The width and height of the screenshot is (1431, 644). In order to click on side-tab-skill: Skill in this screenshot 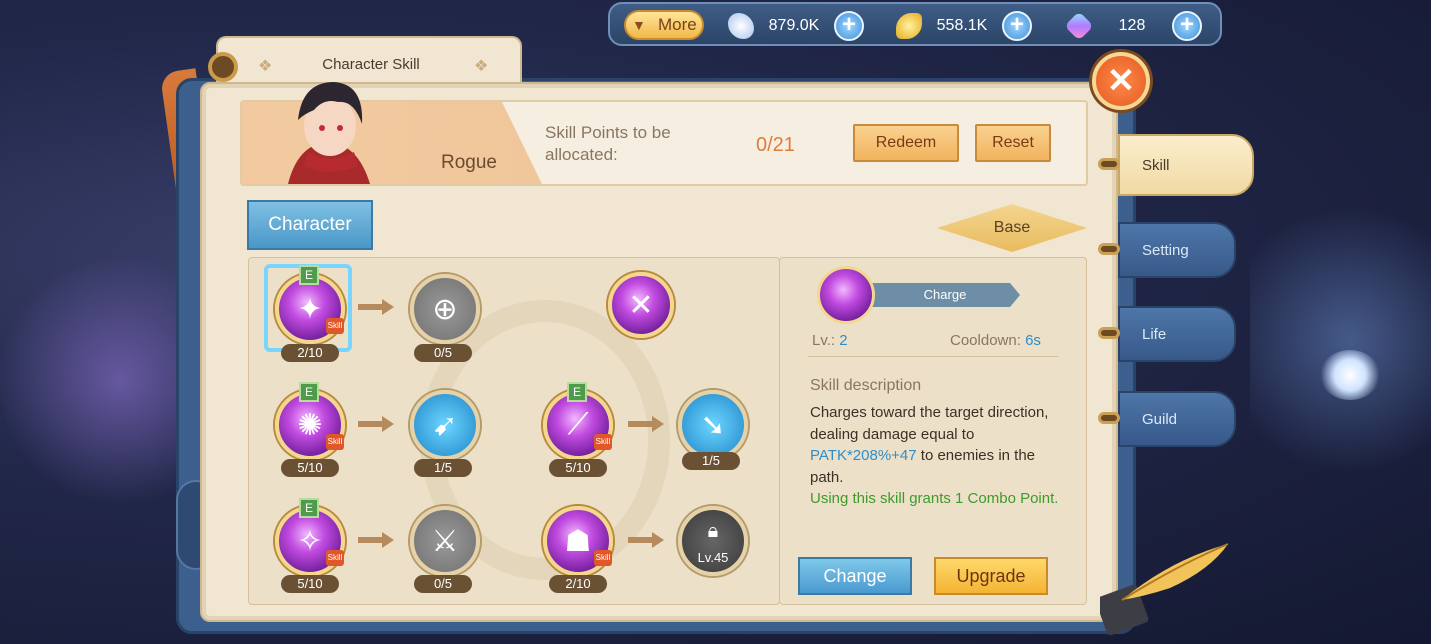, I will do `click(1186, 165)`.